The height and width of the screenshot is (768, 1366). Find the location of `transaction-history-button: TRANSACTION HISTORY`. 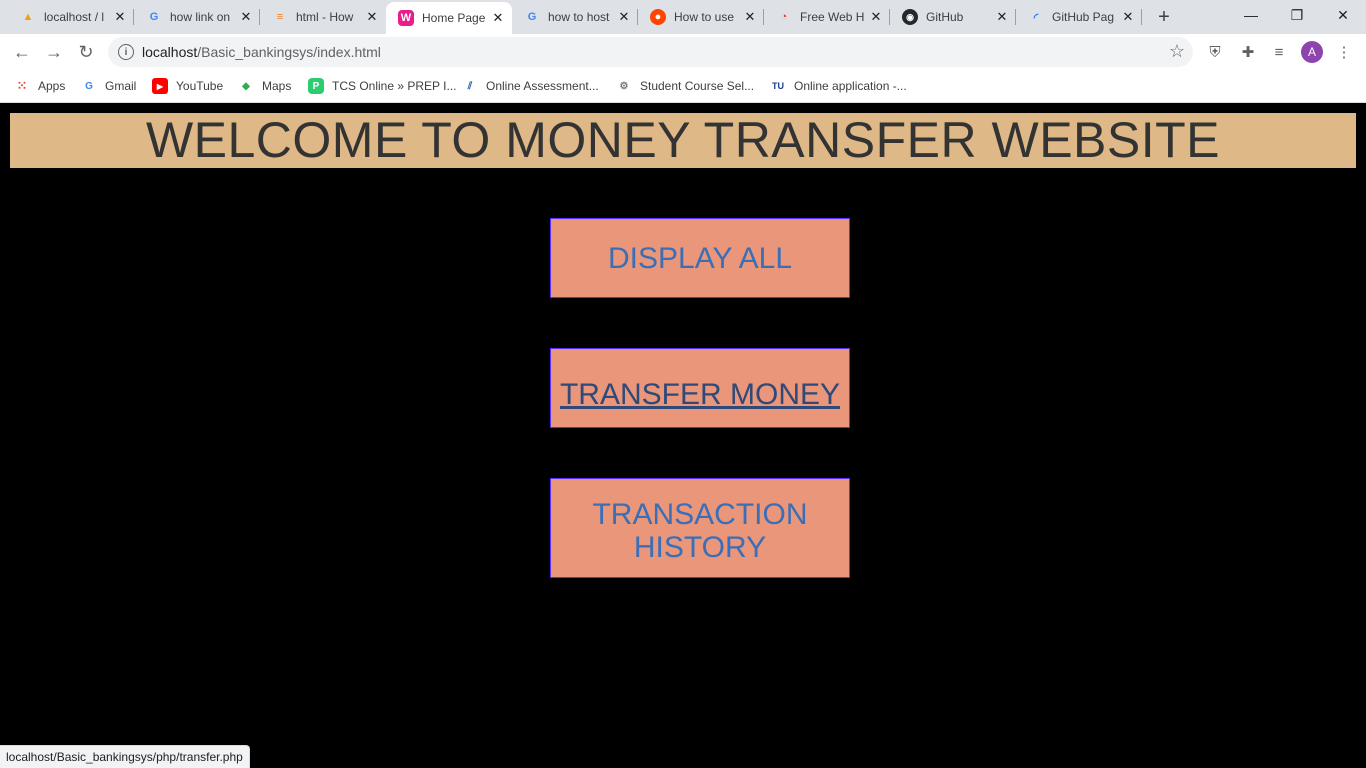

transaction-history-button: TRANSACTION HISTORY is located at coordinates (700, 528).